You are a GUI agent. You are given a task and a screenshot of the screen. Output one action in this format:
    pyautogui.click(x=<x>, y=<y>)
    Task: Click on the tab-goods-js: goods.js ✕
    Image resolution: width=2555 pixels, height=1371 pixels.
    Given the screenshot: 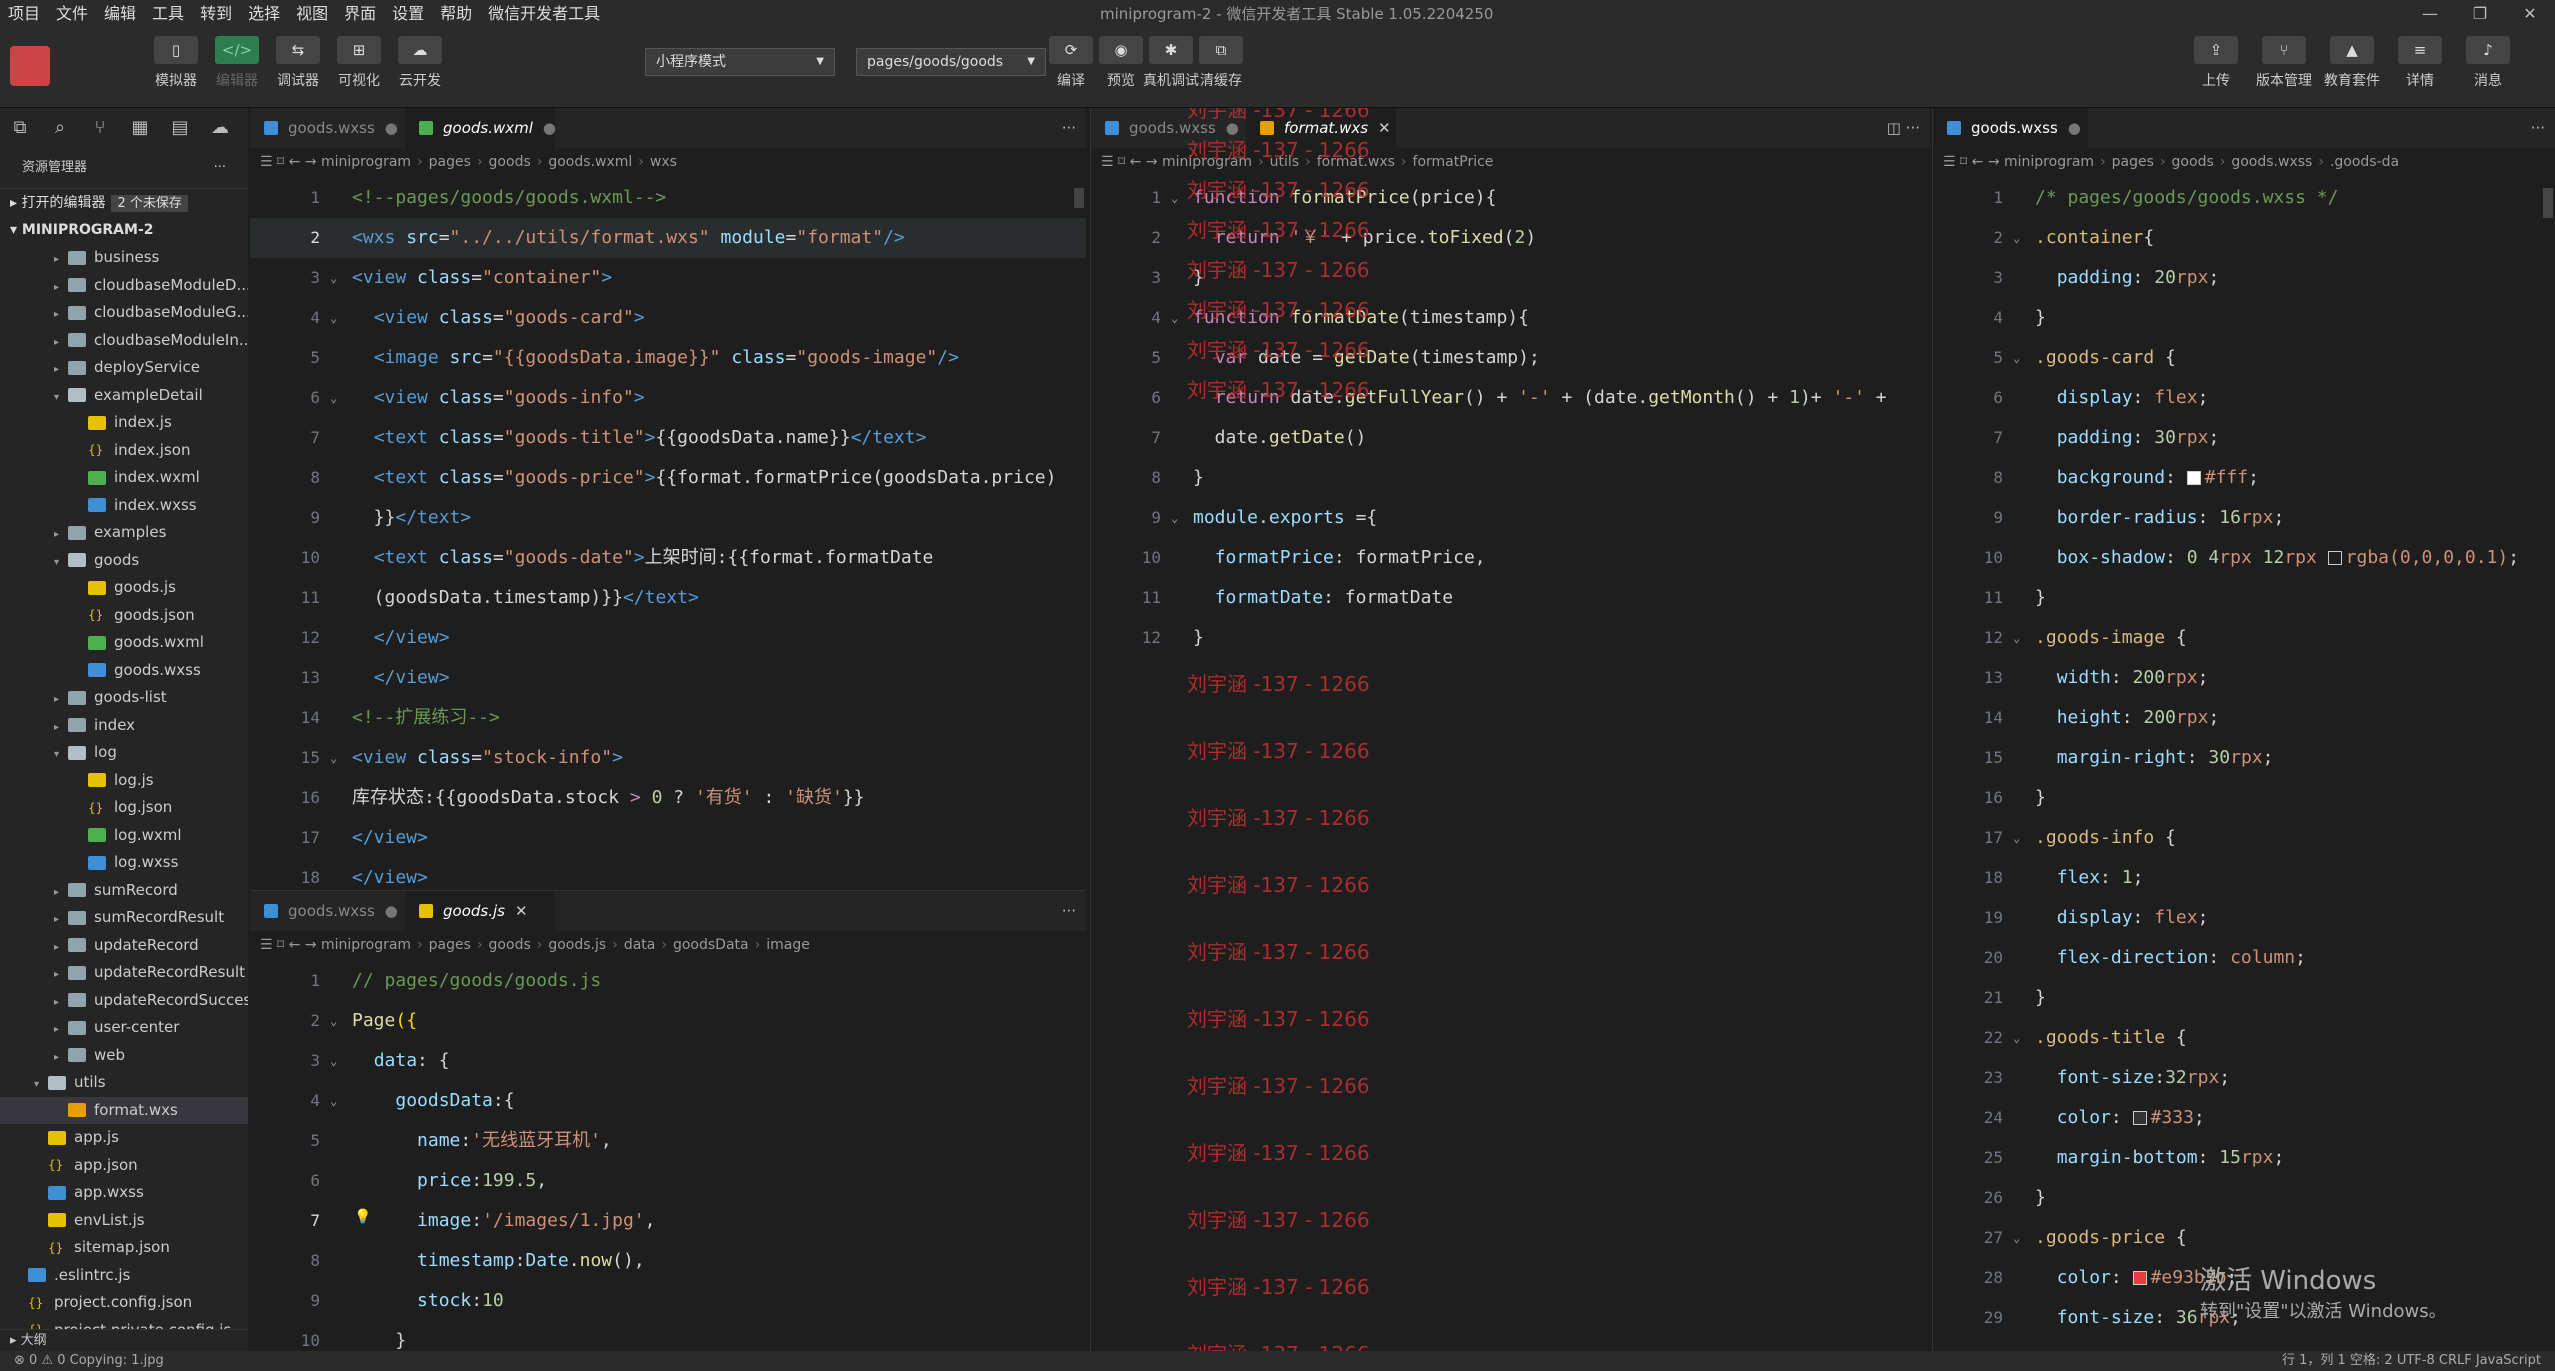 What is the action you would take?
    pyautogui.click(x=480, y=911)
    